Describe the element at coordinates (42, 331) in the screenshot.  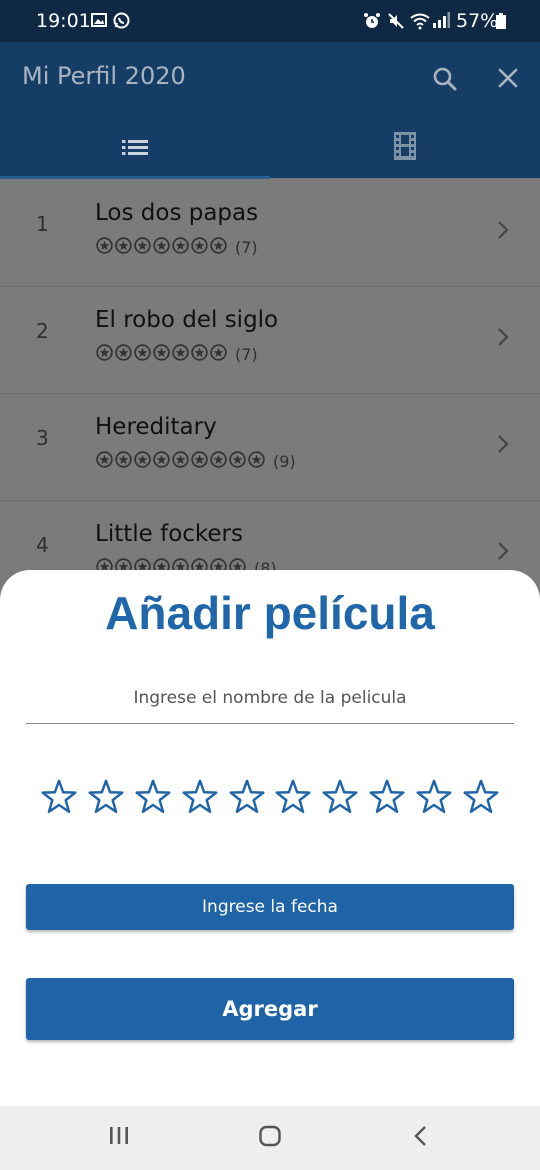
I see `movie-rank: 2` at that location.